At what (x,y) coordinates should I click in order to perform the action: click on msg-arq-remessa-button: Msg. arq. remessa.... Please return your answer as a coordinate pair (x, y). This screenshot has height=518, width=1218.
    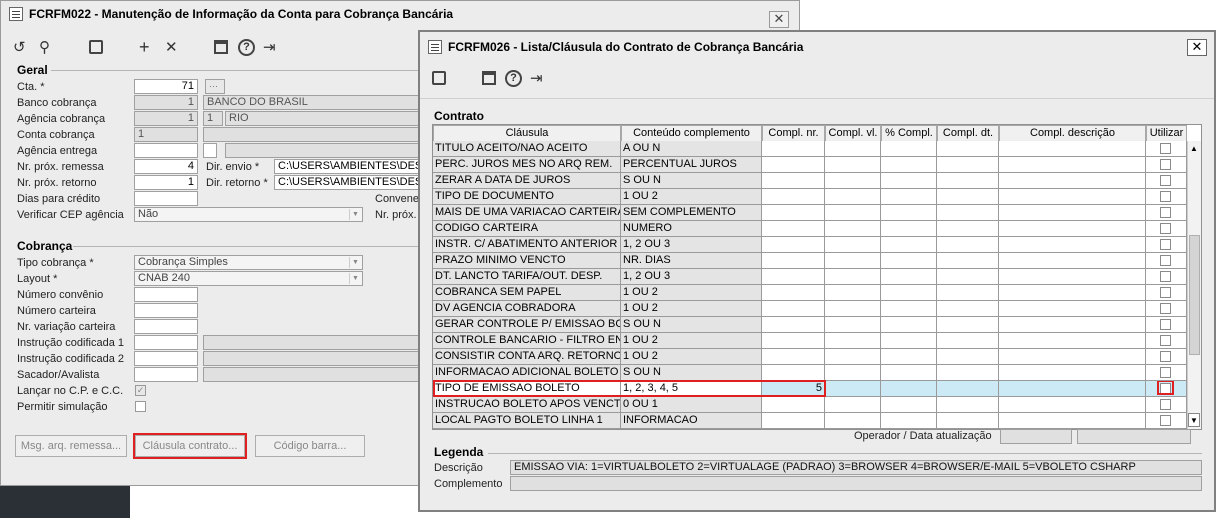
    Looking at the image, I should click on (71, 446).